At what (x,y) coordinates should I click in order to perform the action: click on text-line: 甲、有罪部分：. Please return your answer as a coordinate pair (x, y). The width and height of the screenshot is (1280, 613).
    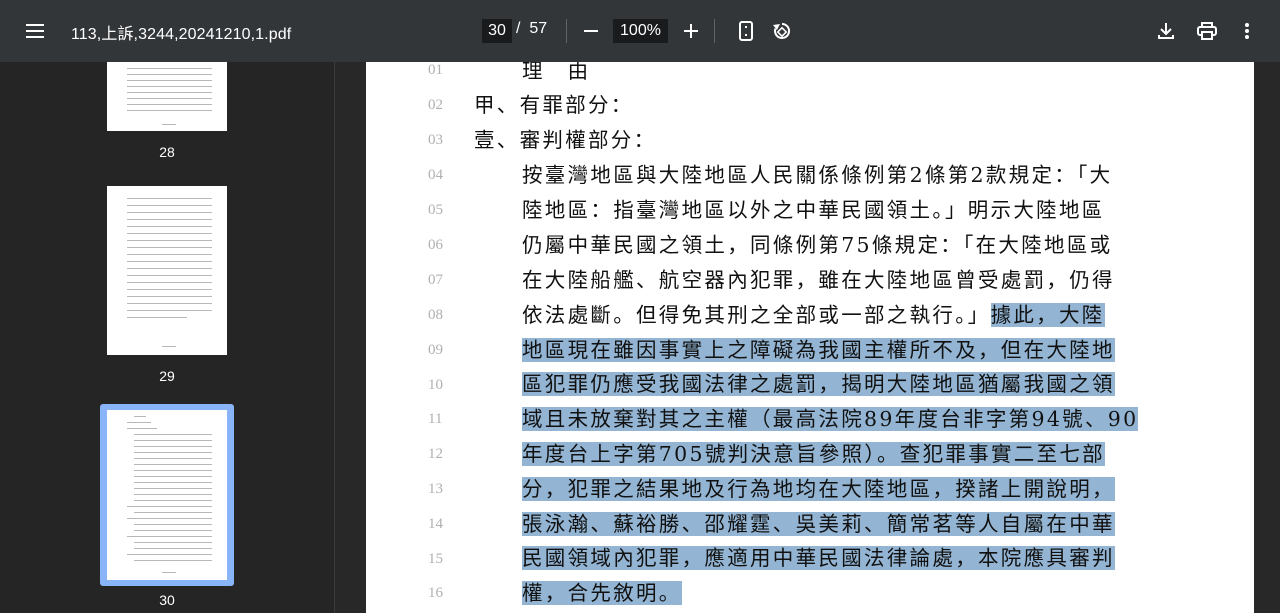
    Looking at the image, I should click on (554, 105).